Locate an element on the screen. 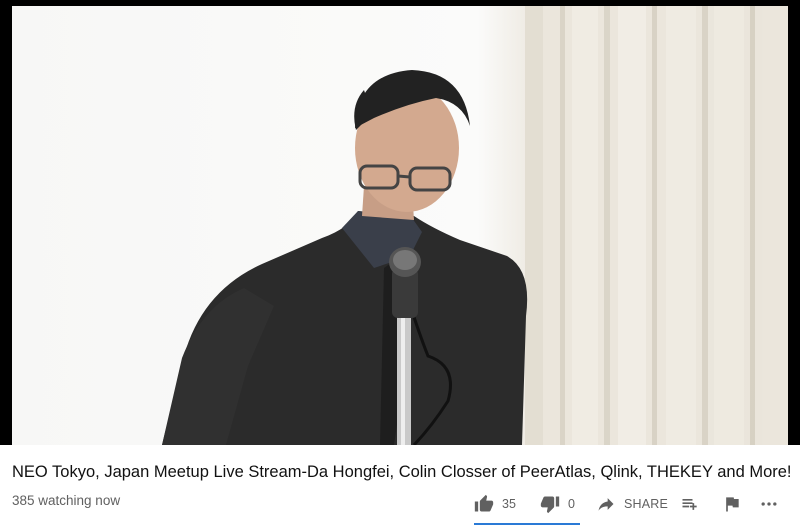 This screenshot has height=531, width=800. share-button: SHARE is located at coordinates (632, 504).